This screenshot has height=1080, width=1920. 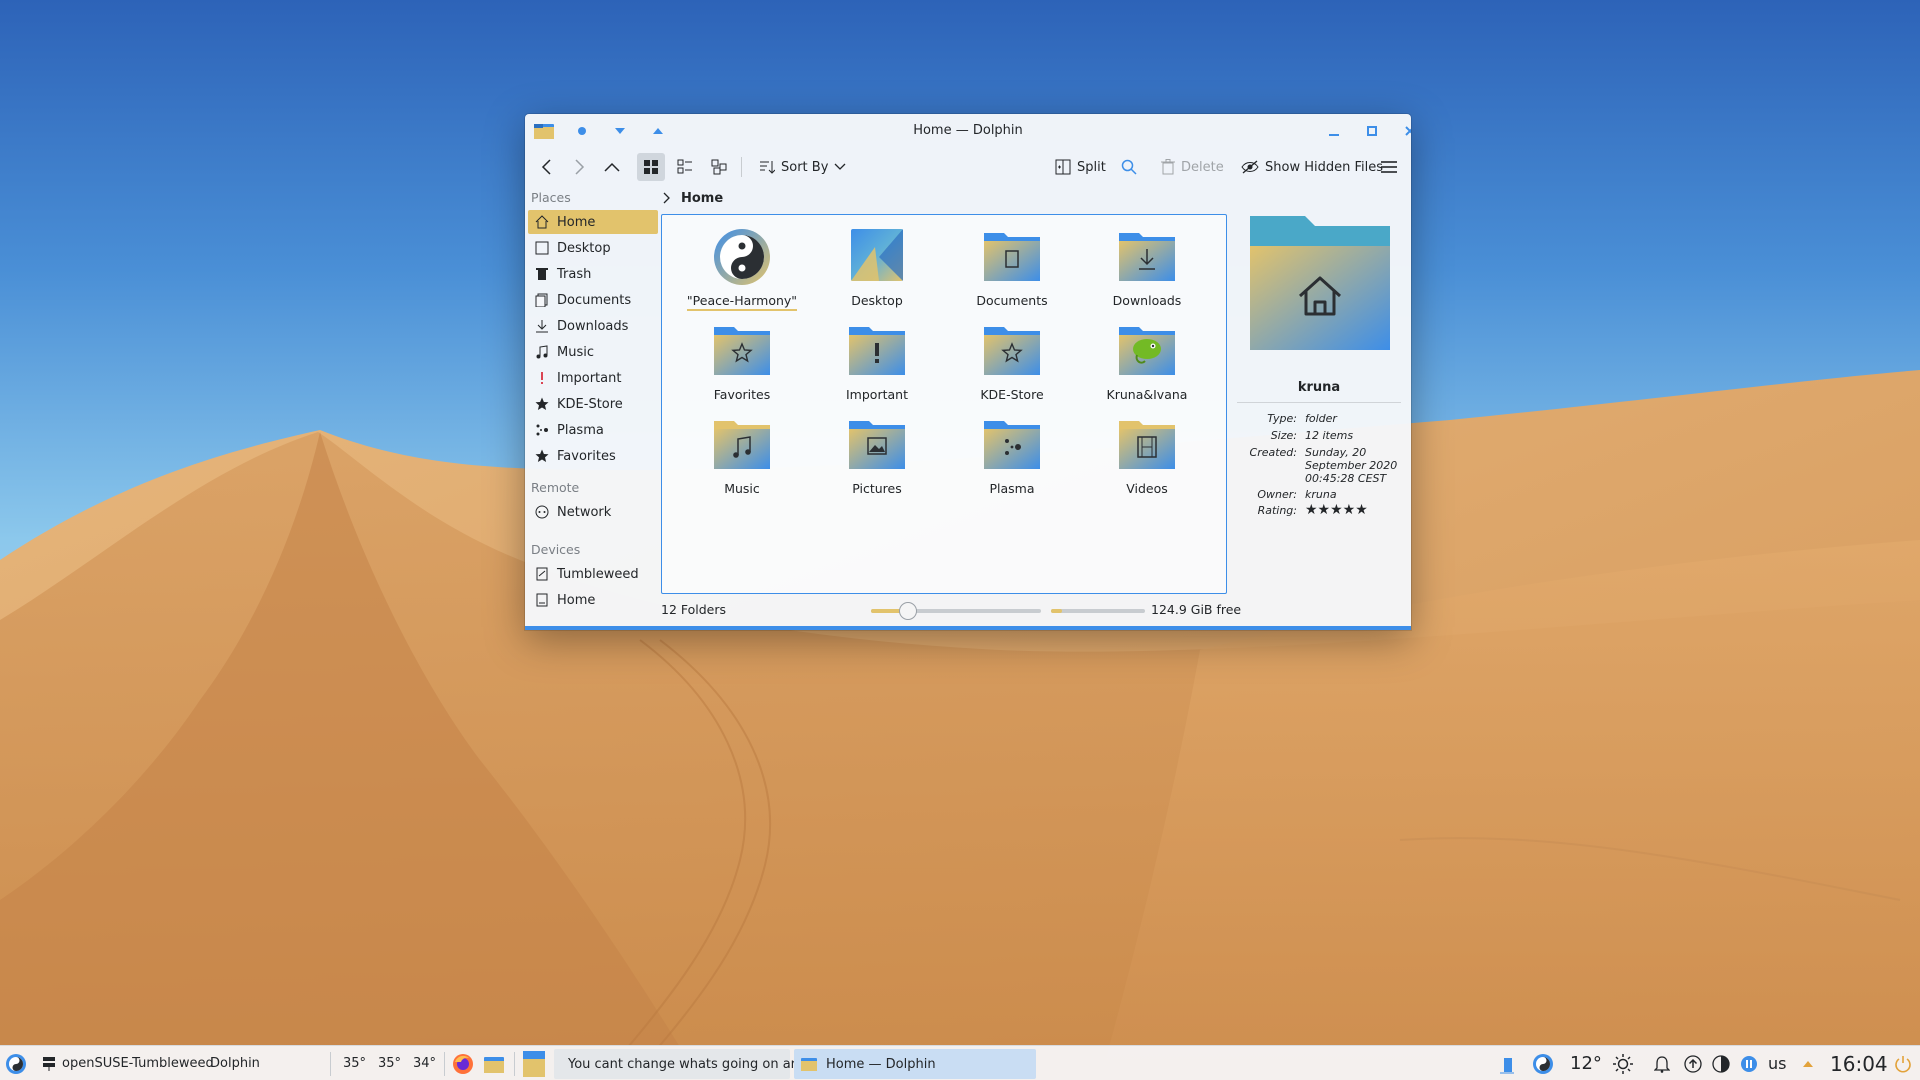 I want to click on icons-view-icon, so click(x=651, y=167).